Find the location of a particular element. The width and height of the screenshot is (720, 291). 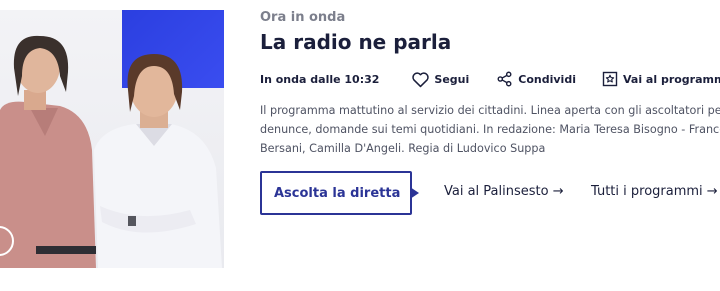

listen-live-button: Ascolta la diretta is located at coordinates (340, 193).